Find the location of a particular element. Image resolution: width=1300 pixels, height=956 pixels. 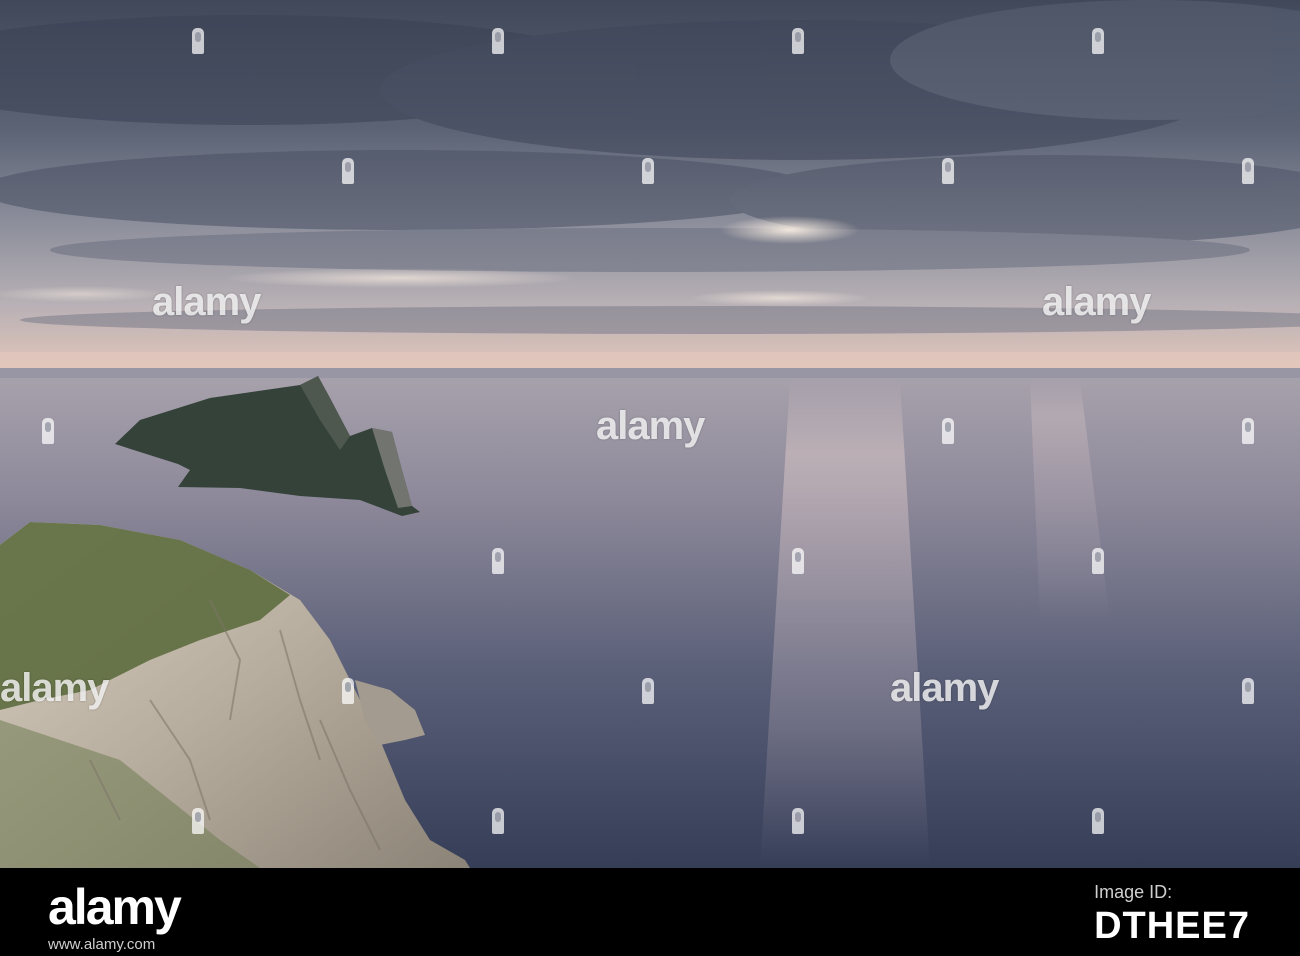

footer-bar: alamy www.alamy.com Image ID: DTHEE7 is located at coordinates (650, 912).